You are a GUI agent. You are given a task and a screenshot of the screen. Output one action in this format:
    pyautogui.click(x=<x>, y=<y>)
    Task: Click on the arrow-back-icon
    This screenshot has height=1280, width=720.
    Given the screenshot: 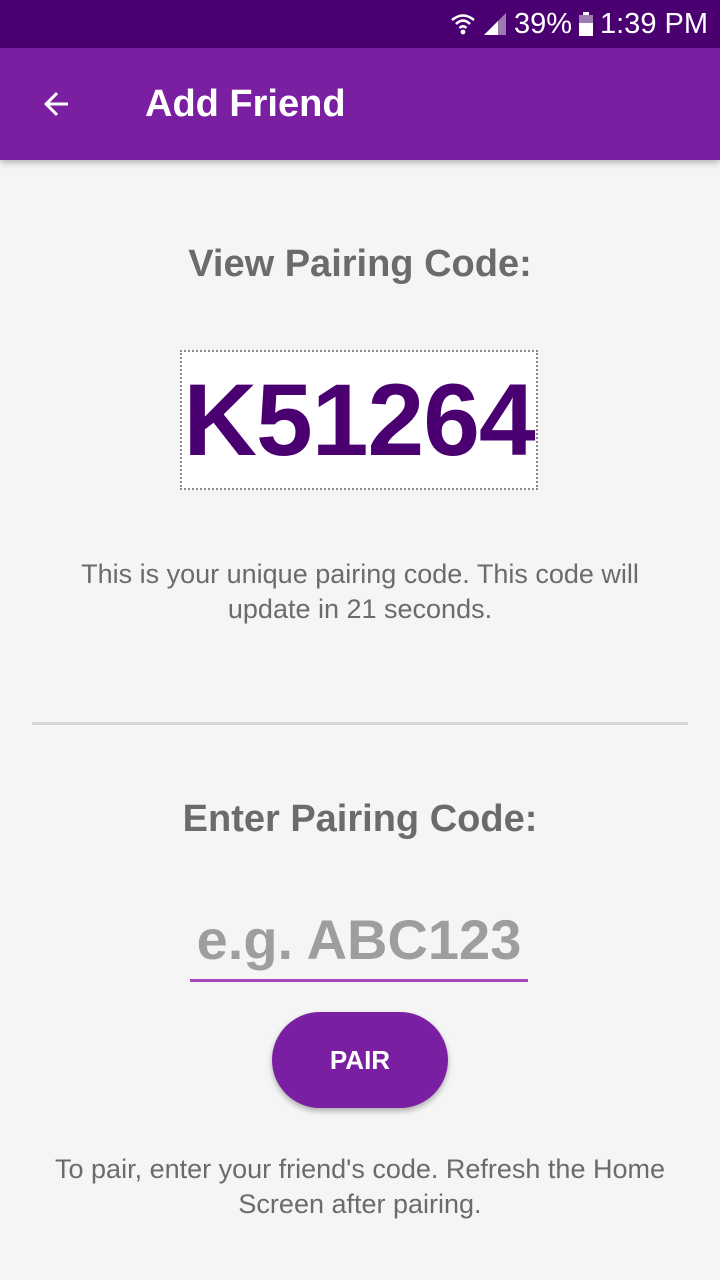 What is the action you would take?
    pyautogui.click(x=56, y=104)
    